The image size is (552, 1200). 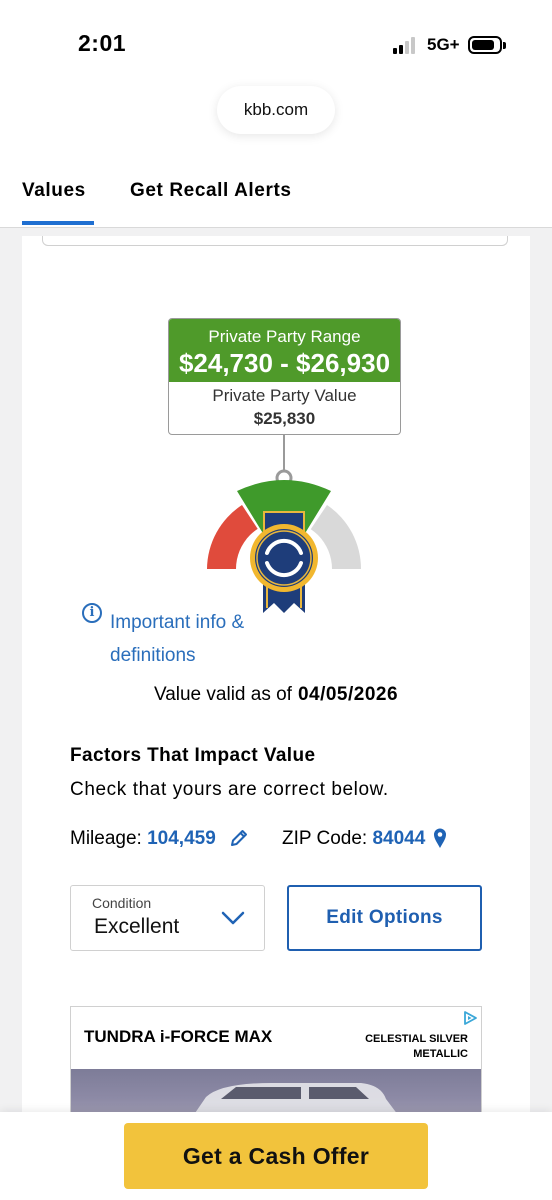 I want to click on get-cash-offer-button: Get a Cash Offer, so click(x=276, y=1156).